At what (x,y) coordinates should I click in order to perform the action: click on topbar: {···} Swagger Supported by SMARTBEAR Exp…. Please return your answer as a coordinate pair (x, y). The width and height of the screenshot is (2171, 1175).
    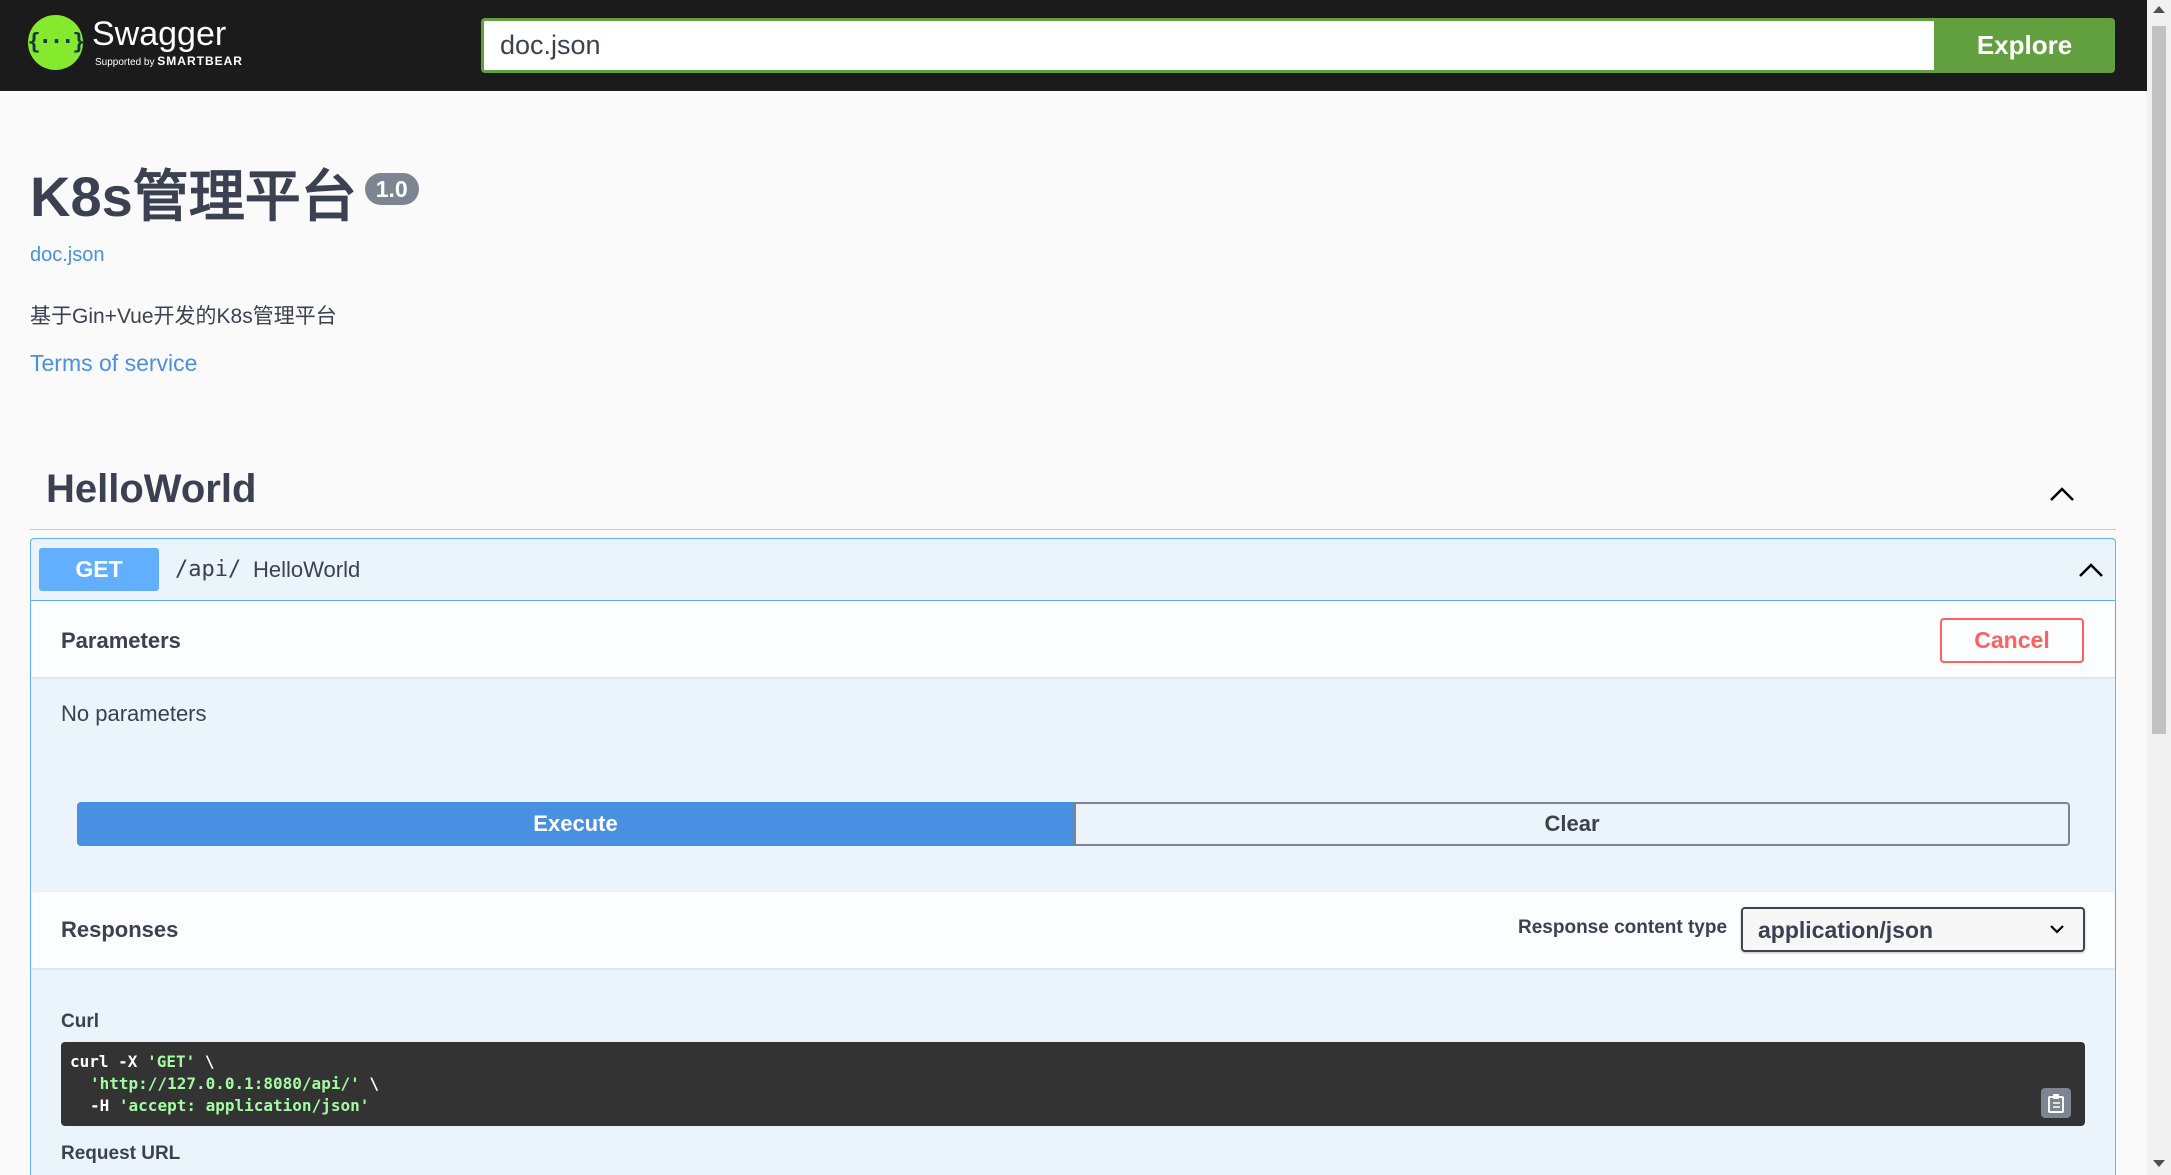
    Looking at the image, I should click on (1073, 45).